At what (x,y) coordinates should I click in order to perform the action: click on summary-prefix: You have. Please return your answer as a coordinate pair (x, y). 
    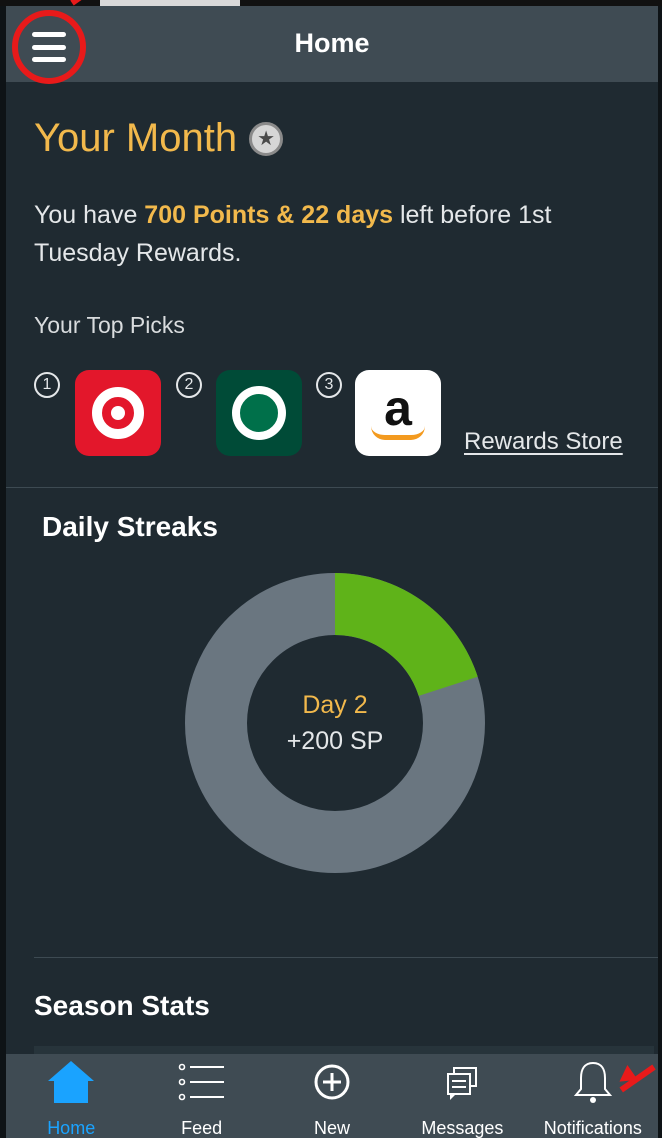
    Looking at the image, I should click on (89, 215).